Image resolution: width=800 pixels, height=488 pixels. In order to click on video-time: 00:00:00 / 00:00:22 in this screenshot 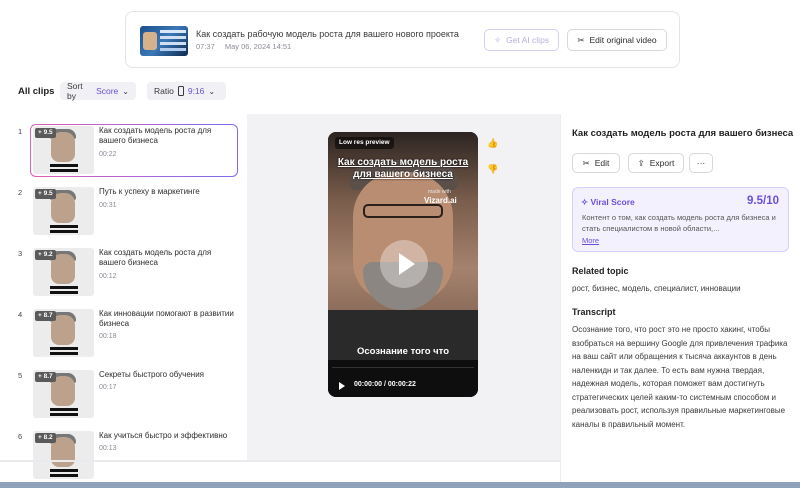, I will do `click(385, 384)`.